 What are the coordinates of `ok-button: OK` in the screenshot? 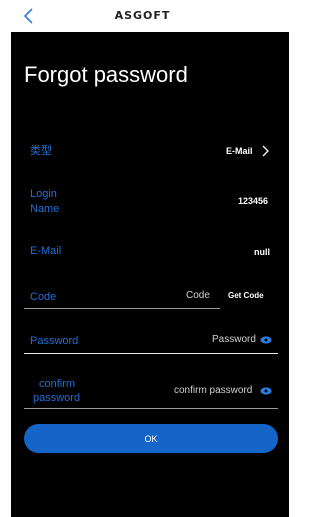 It's located at (151, 438).